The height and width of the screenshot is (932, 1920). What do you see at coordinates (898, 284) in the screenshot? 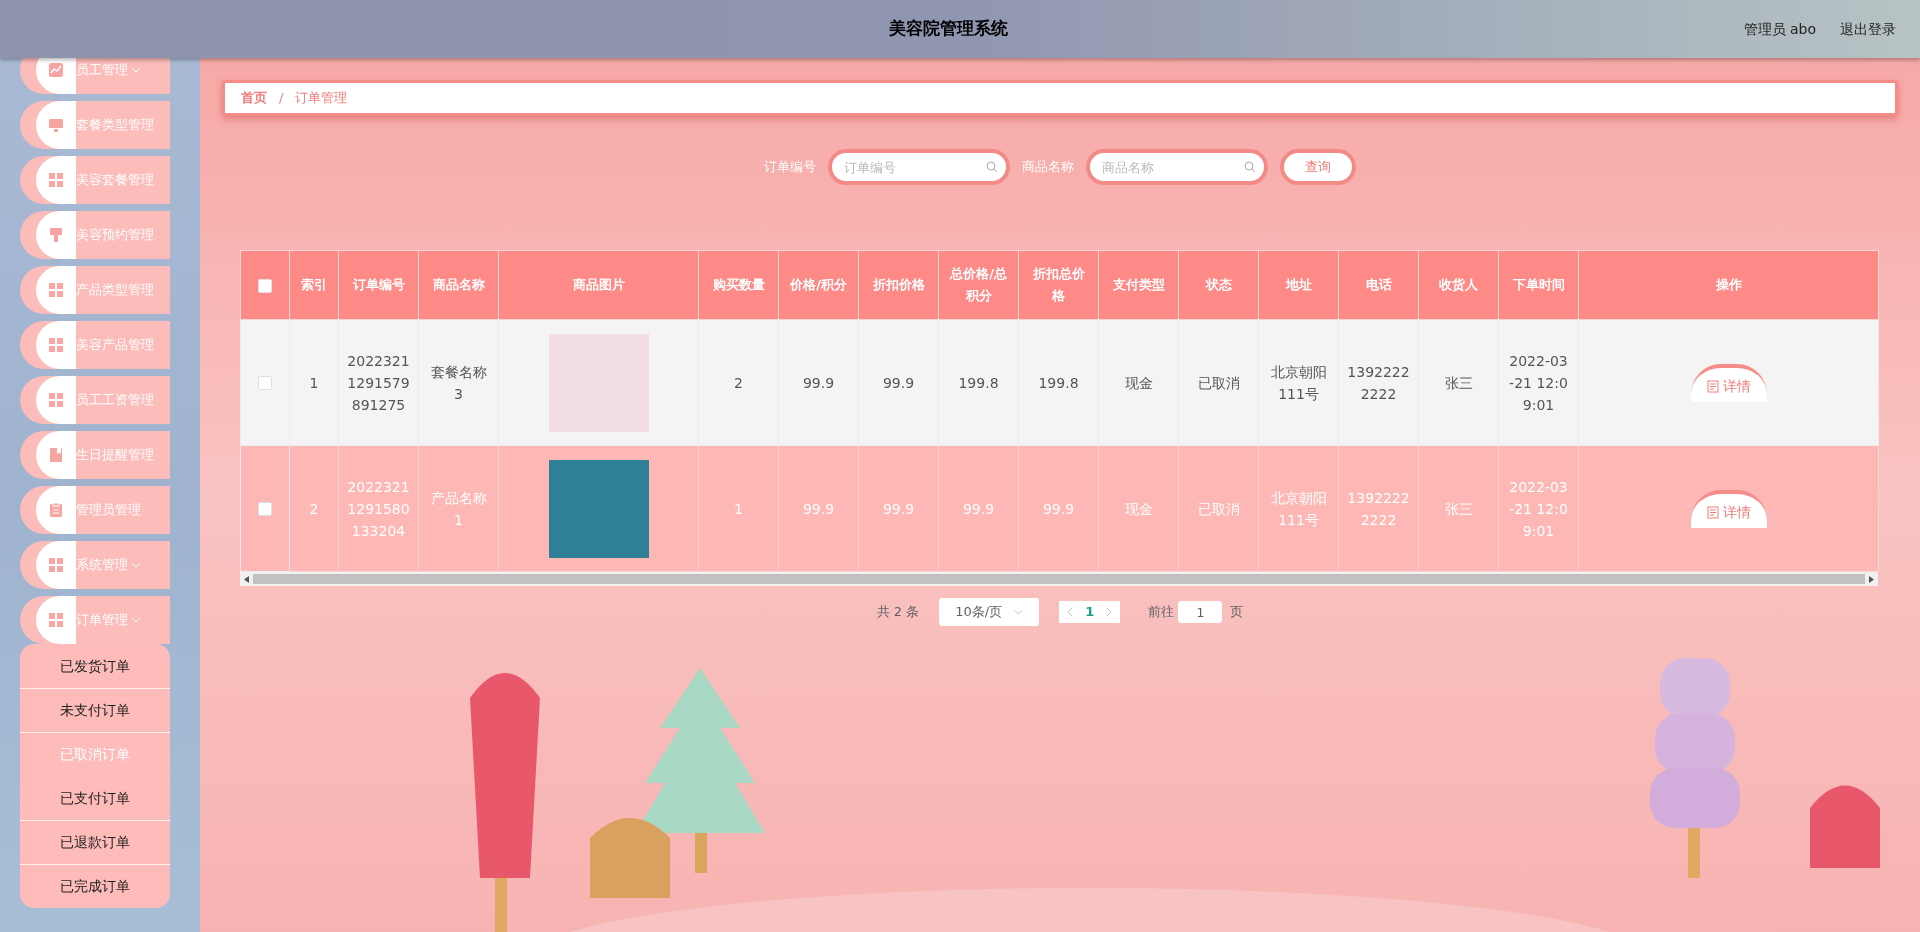
I see `column-header: 折扣价格` at bounding box center [898, 284].